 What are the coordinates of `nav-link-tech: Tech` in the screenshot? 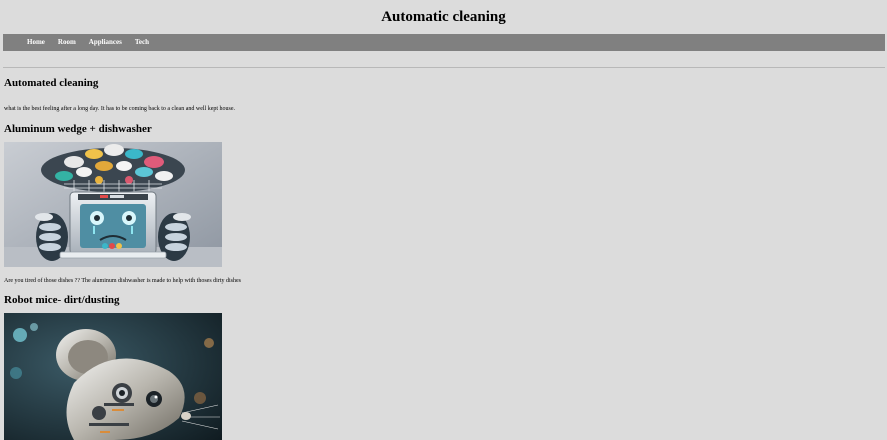 It's located at (142, 42).